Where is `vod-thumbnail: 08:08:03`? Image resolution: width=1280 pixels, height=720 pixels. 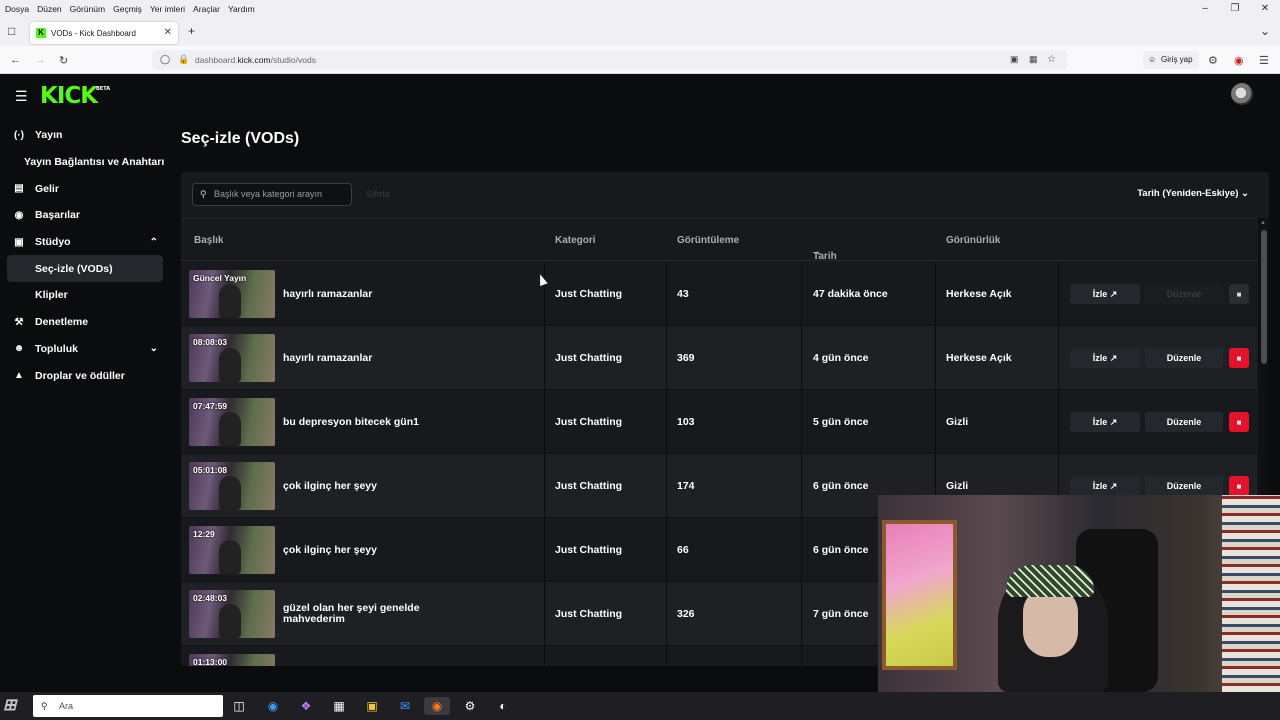
vod-thumbnail: 08:08:03 is located at coordinates (232, 358).